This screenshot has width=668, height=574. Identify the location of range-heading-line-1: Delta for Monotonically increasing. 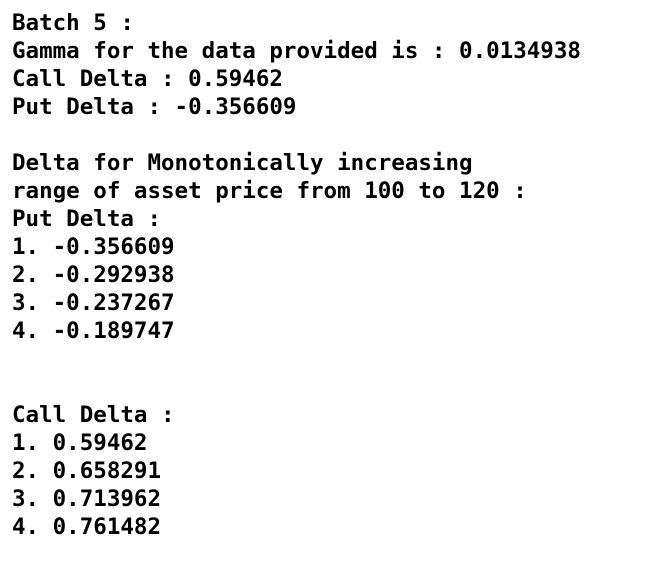
(242, 163).